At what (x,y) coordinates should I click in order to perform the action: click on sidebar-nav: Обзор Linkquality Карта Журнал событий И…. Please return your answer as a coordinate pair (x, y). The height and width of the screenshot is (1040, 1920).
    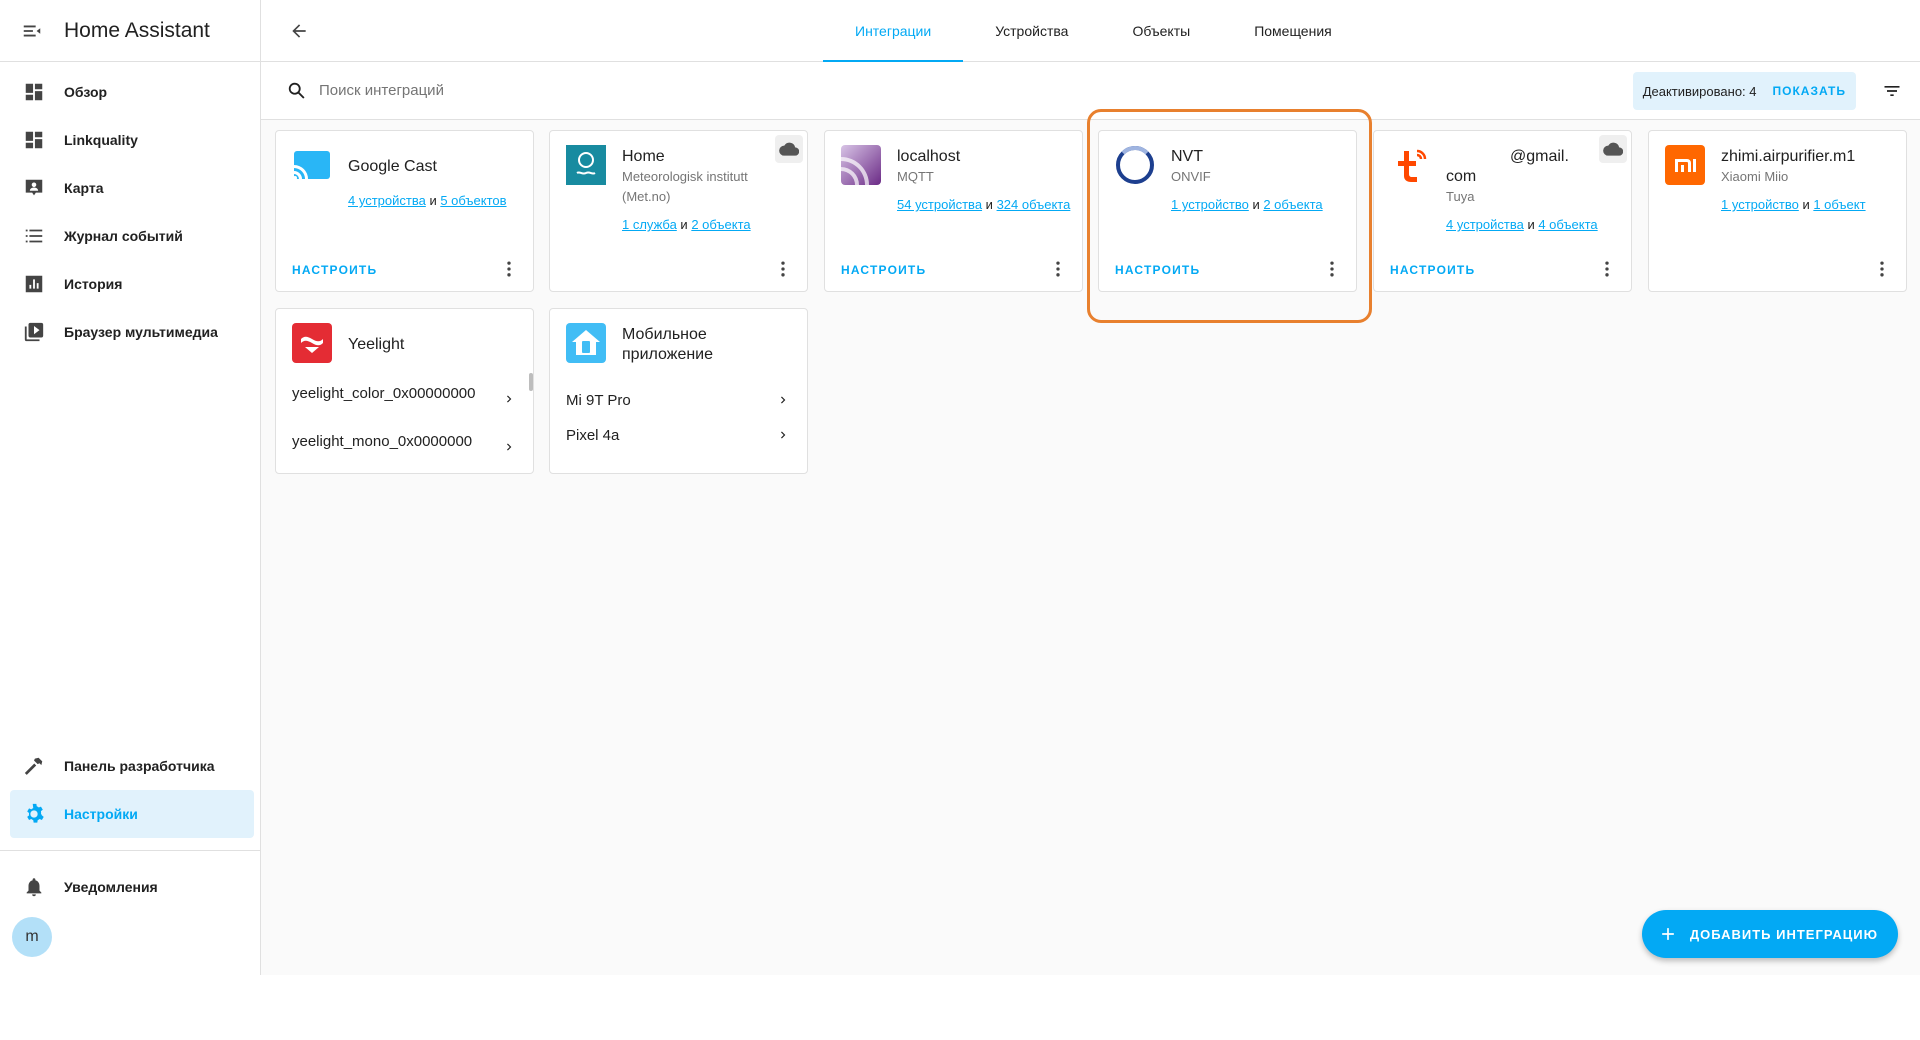
    Looking at the image, I should click on (130, 209).